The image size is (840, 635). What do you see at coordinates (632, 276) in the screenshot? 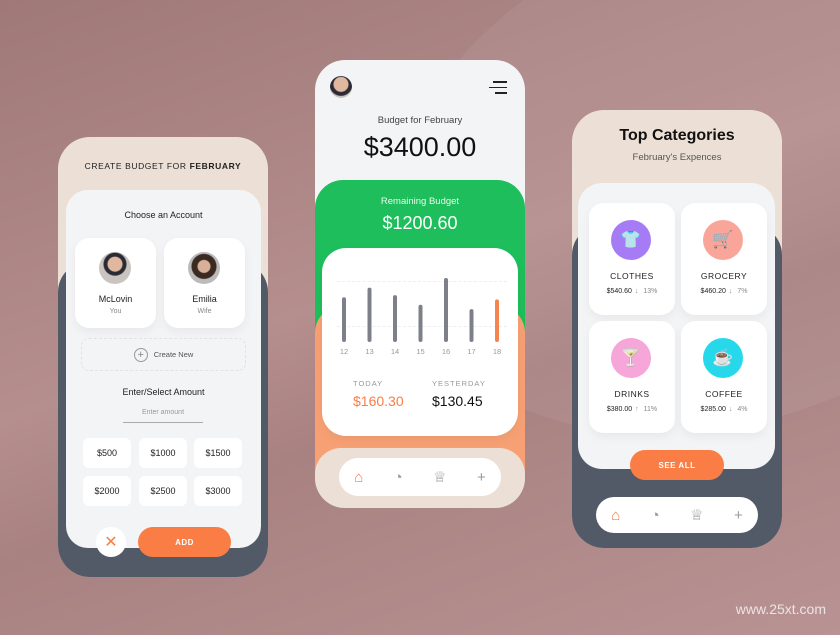
I see `category-name: CLOTHES` at bounding box center [632, 276].